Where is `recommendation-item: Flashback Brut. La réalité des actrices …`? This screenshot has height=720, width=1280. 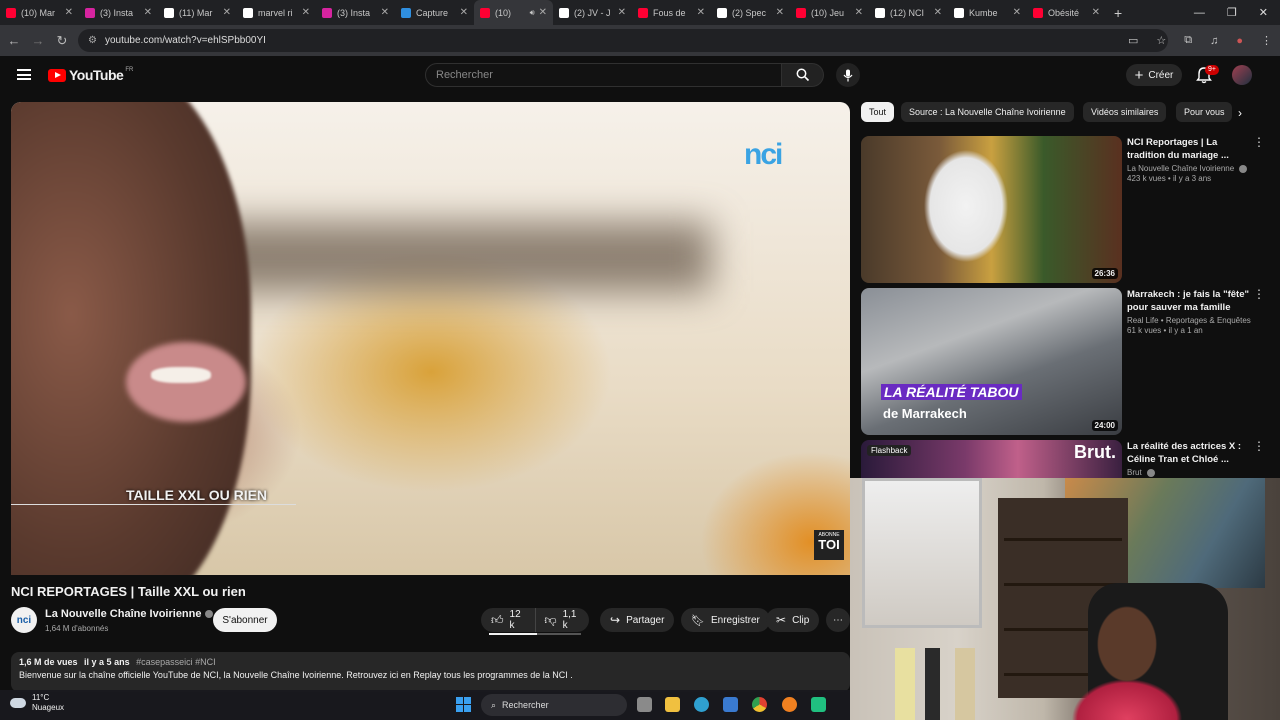
recommendation-item: Flashback Brut. La réalité des actrices … is located at coordinates (1061, 459).